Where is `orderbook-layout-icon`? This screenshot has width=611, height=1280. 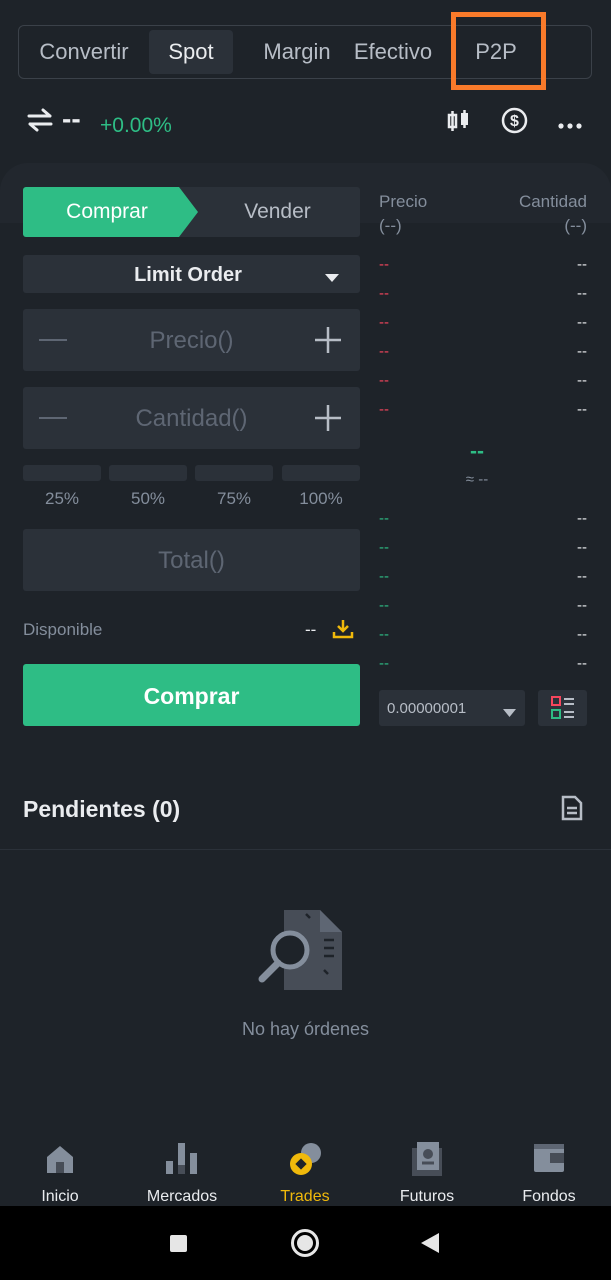
orderbook-layout-icon is located at coordinates (563, 708).